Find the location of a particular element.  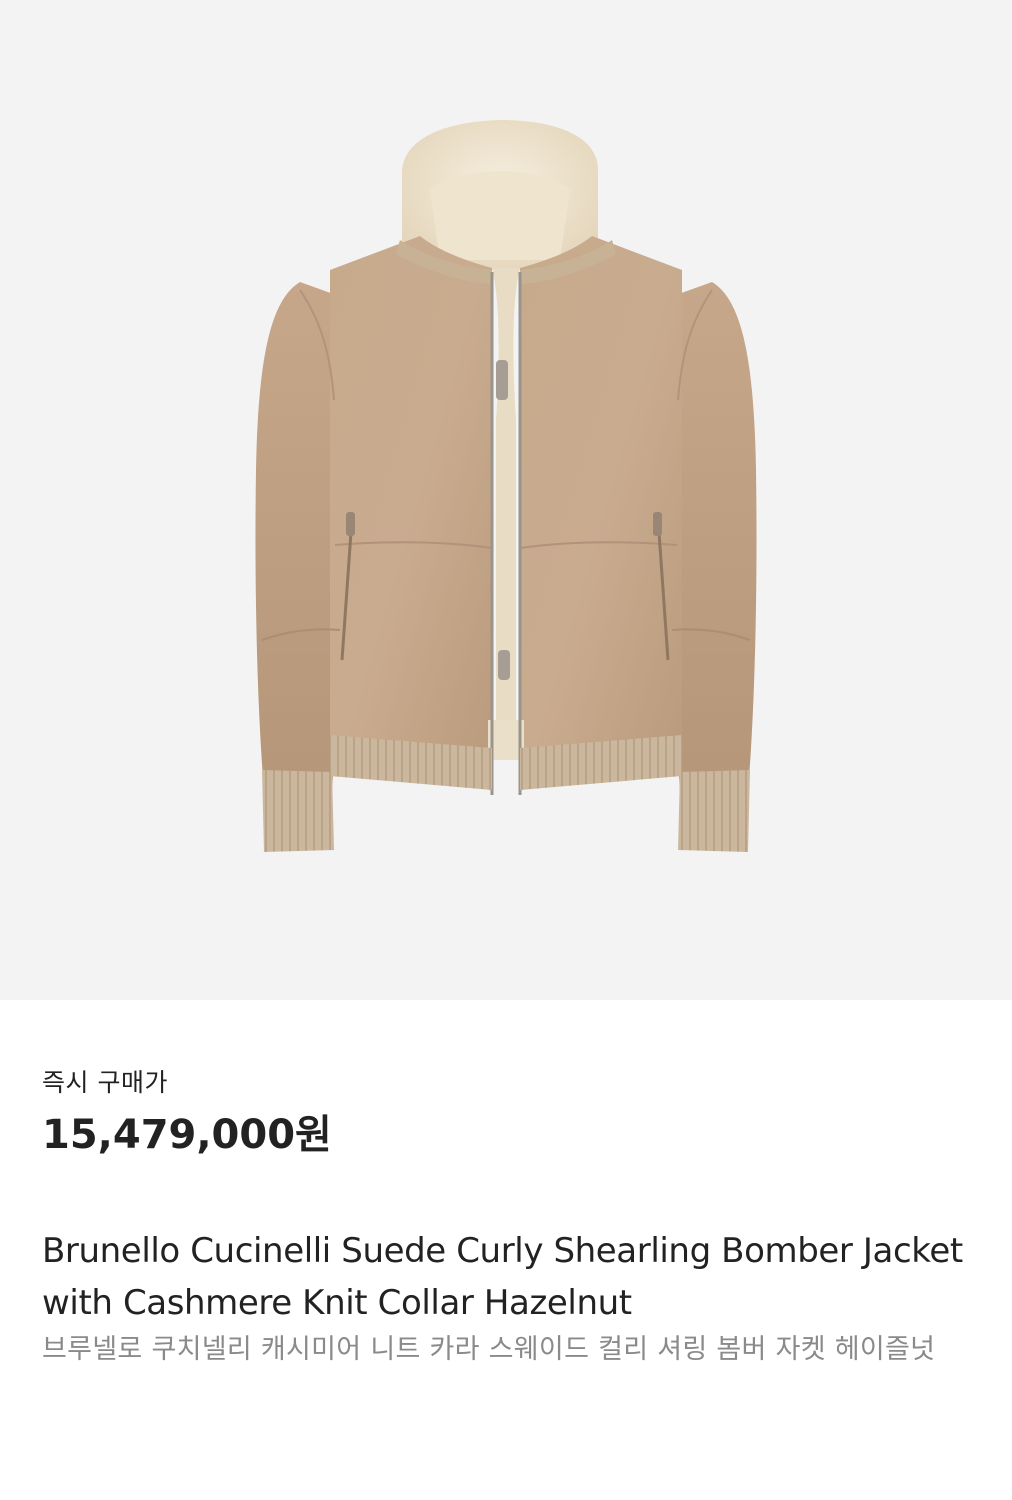

product-price: 15,479,000원 is located at coordinates (187, 1135).